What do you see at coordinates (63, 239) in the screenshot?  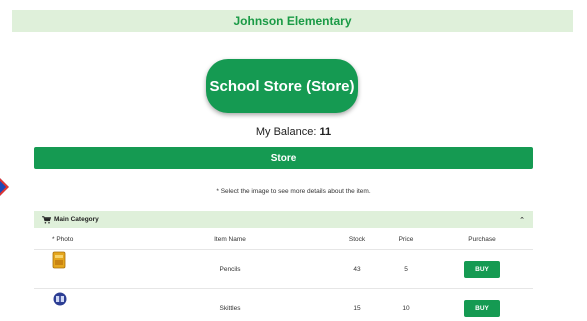 I see `header-photo: * Photo` at bounding box center [63, 239].